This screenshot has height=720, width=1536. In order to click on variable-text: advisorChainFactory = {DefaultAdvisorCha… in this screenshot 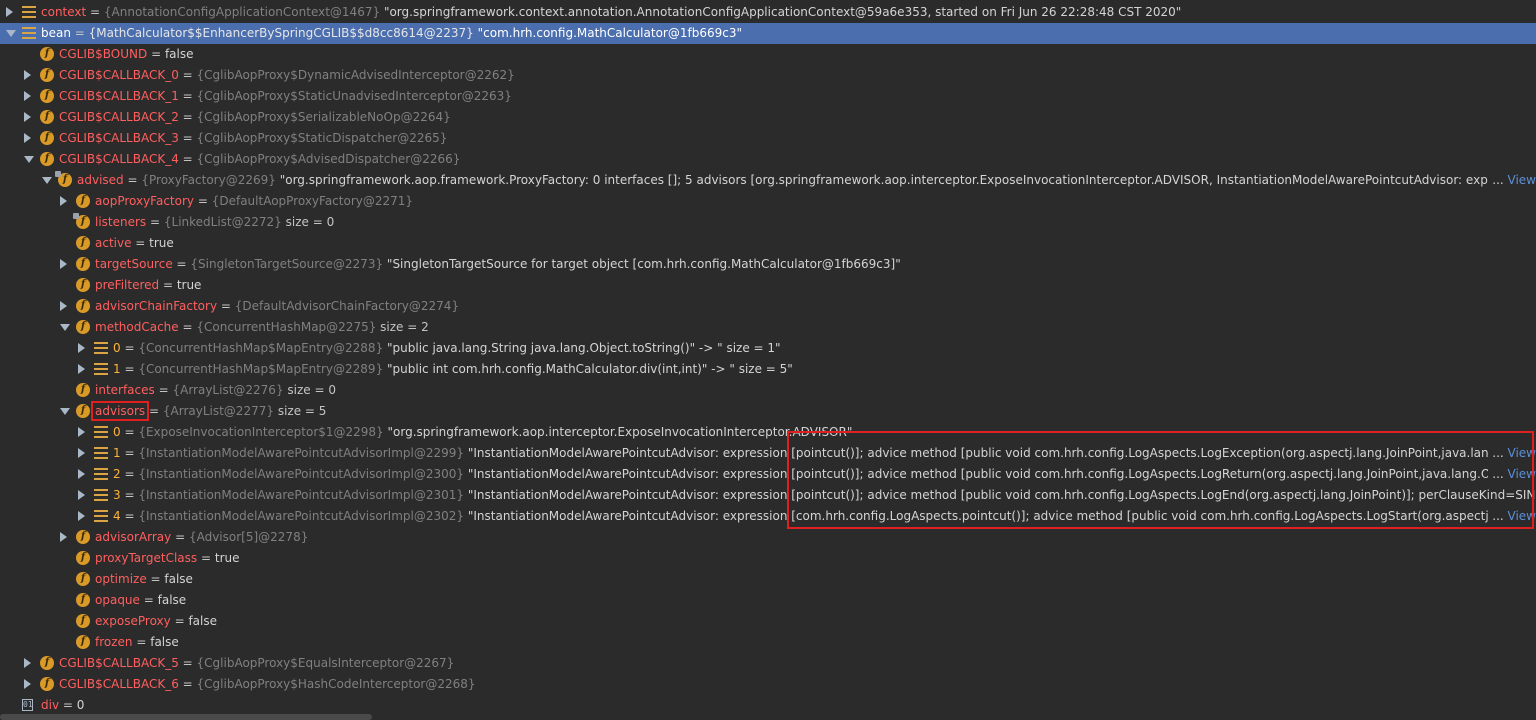, I will do `click(277, 306)`.